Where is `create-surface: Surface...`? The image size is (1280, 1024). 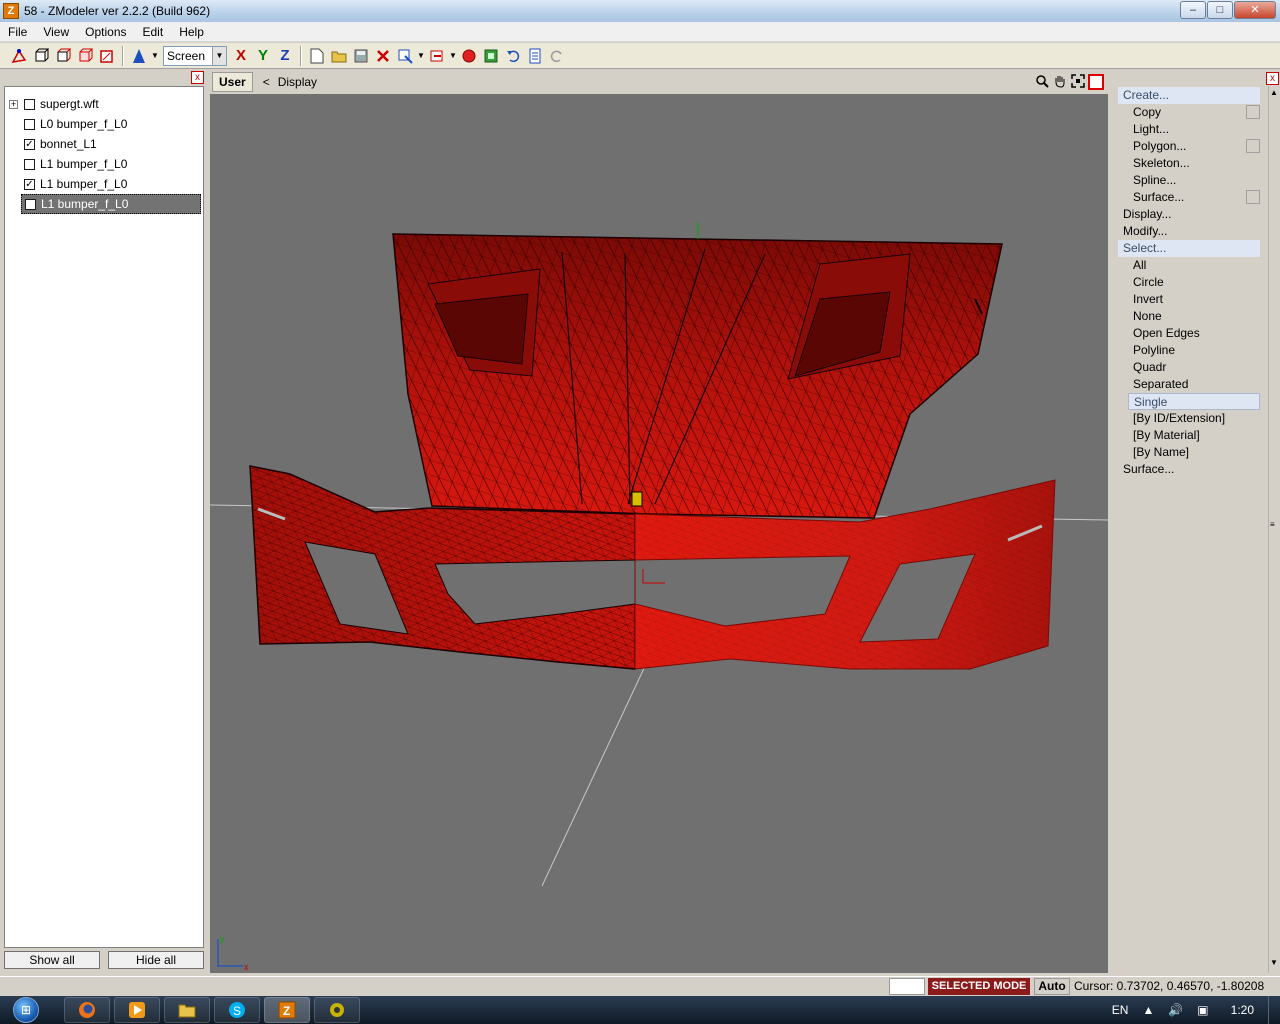
create-surface: Surface... is located at coordinates (1158, 197).